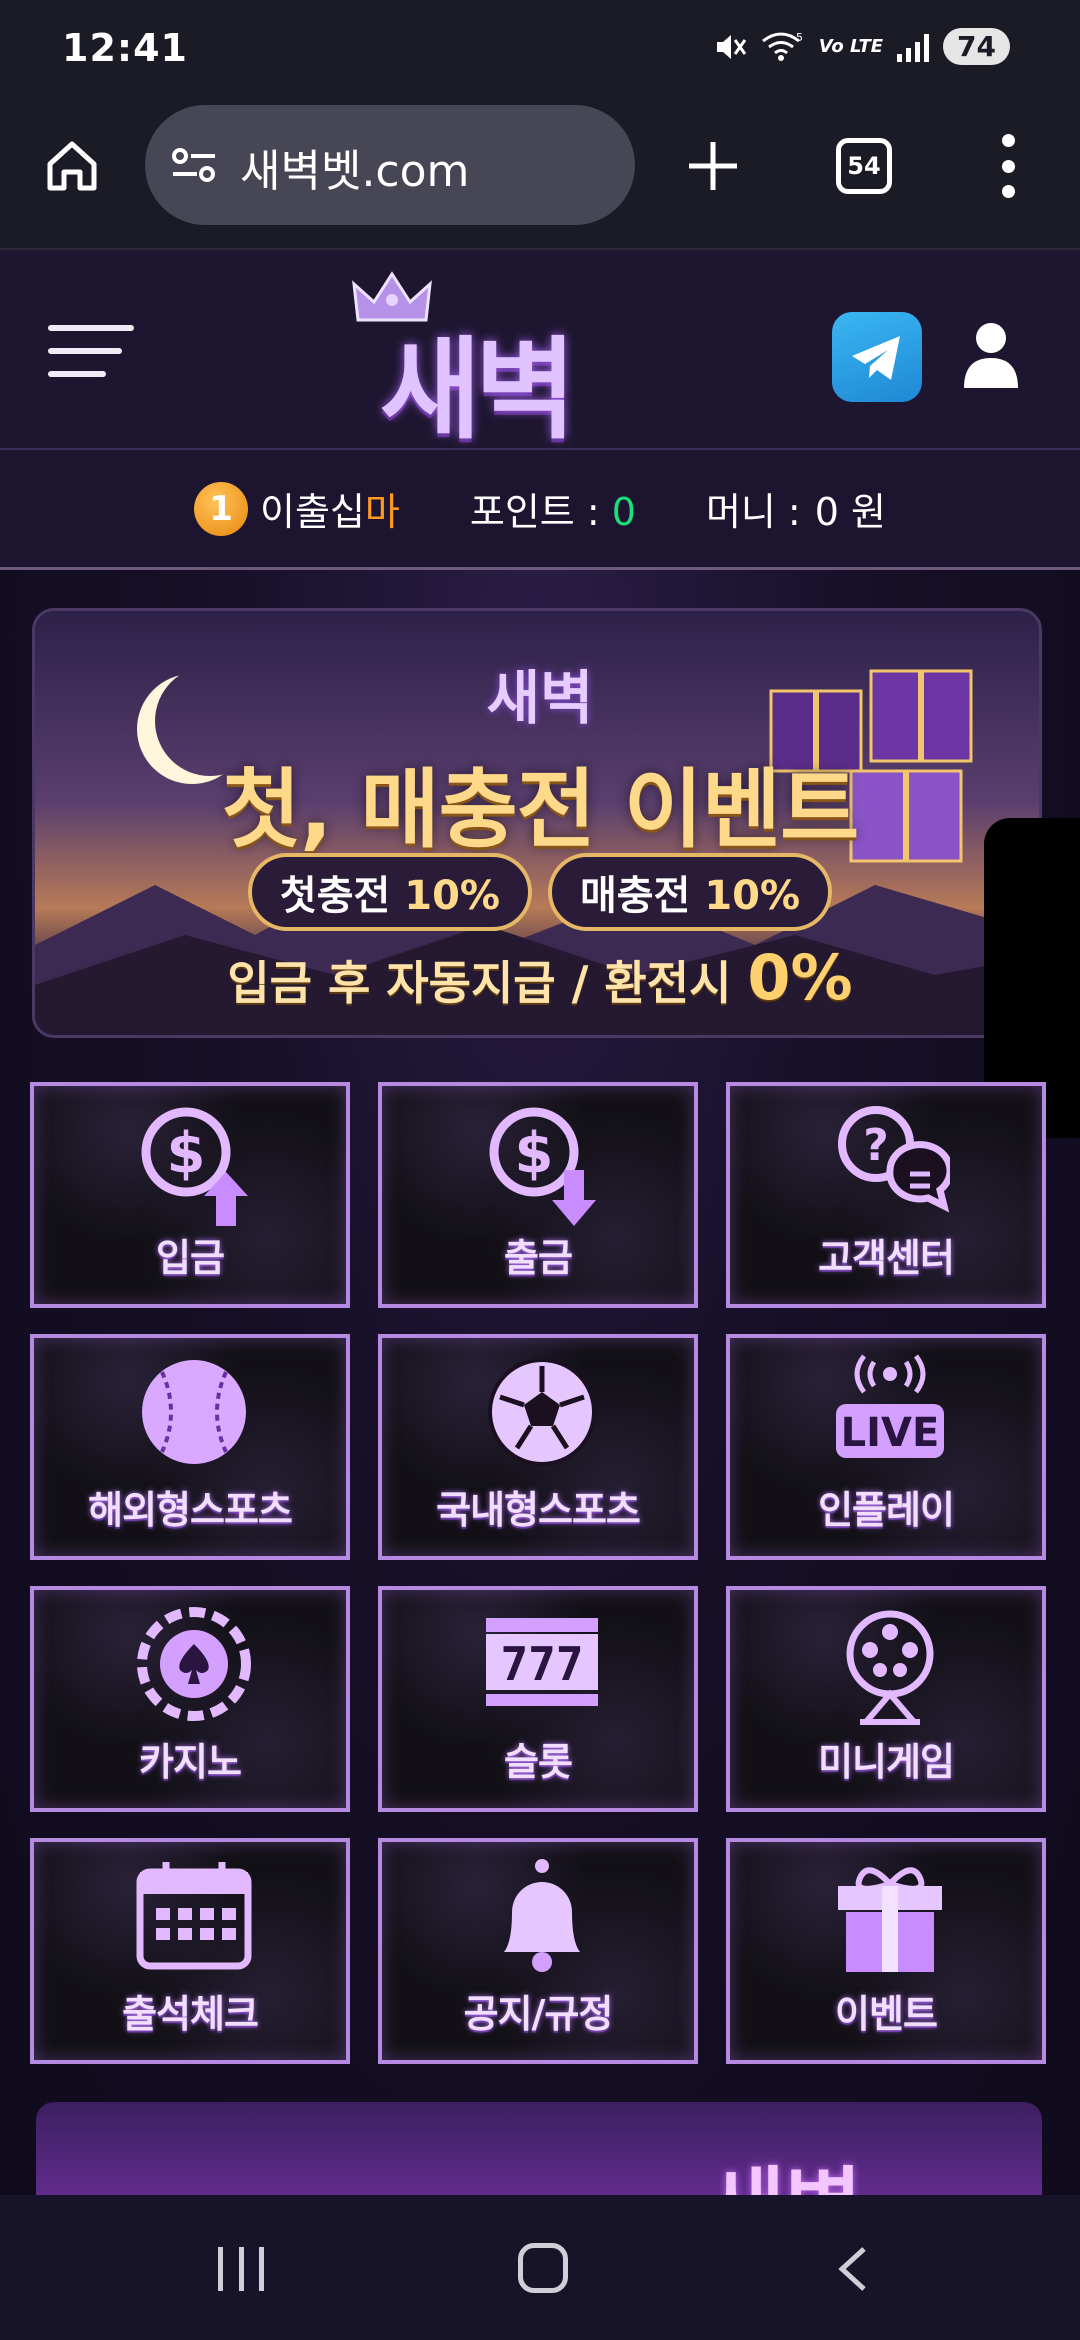 The height and width of the screenshot is (2340, 1080). Describe the element at coordinates (635, 896) in the screenshot. I see `every-charge-label: 매충전` at that location.